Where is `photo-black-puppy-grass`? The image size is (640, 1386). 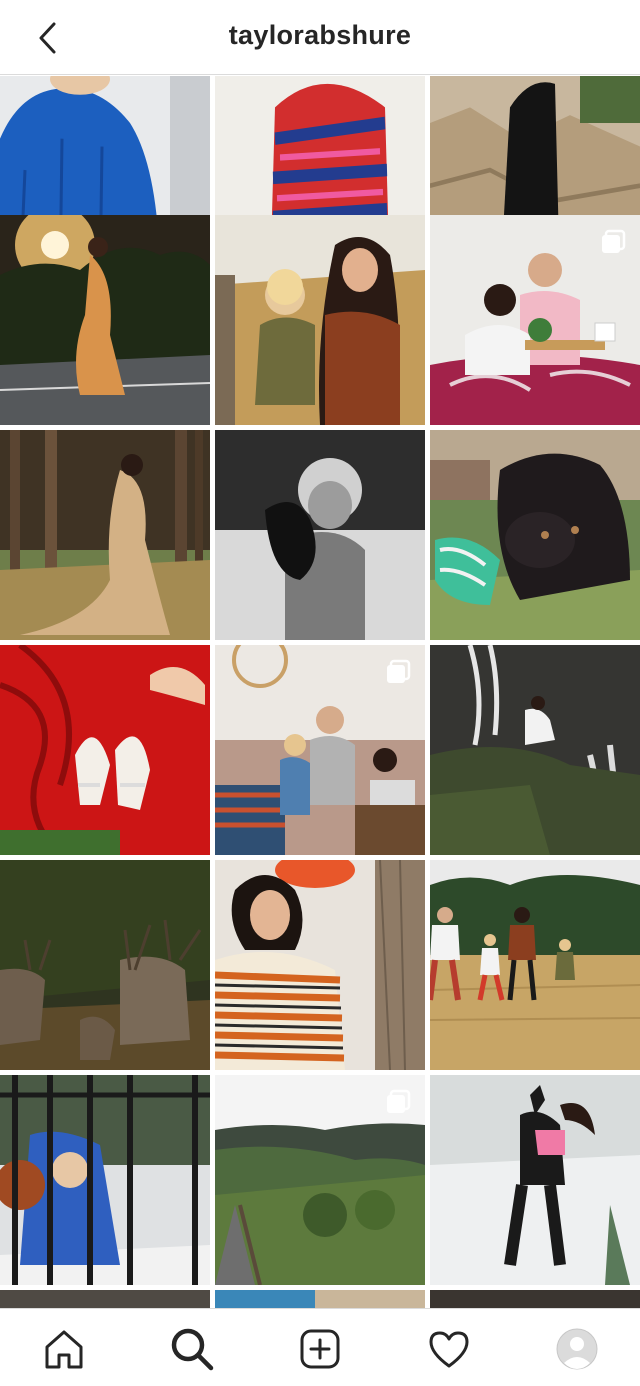 photo-black-puppy-grass is located at coordinates (535, 535).